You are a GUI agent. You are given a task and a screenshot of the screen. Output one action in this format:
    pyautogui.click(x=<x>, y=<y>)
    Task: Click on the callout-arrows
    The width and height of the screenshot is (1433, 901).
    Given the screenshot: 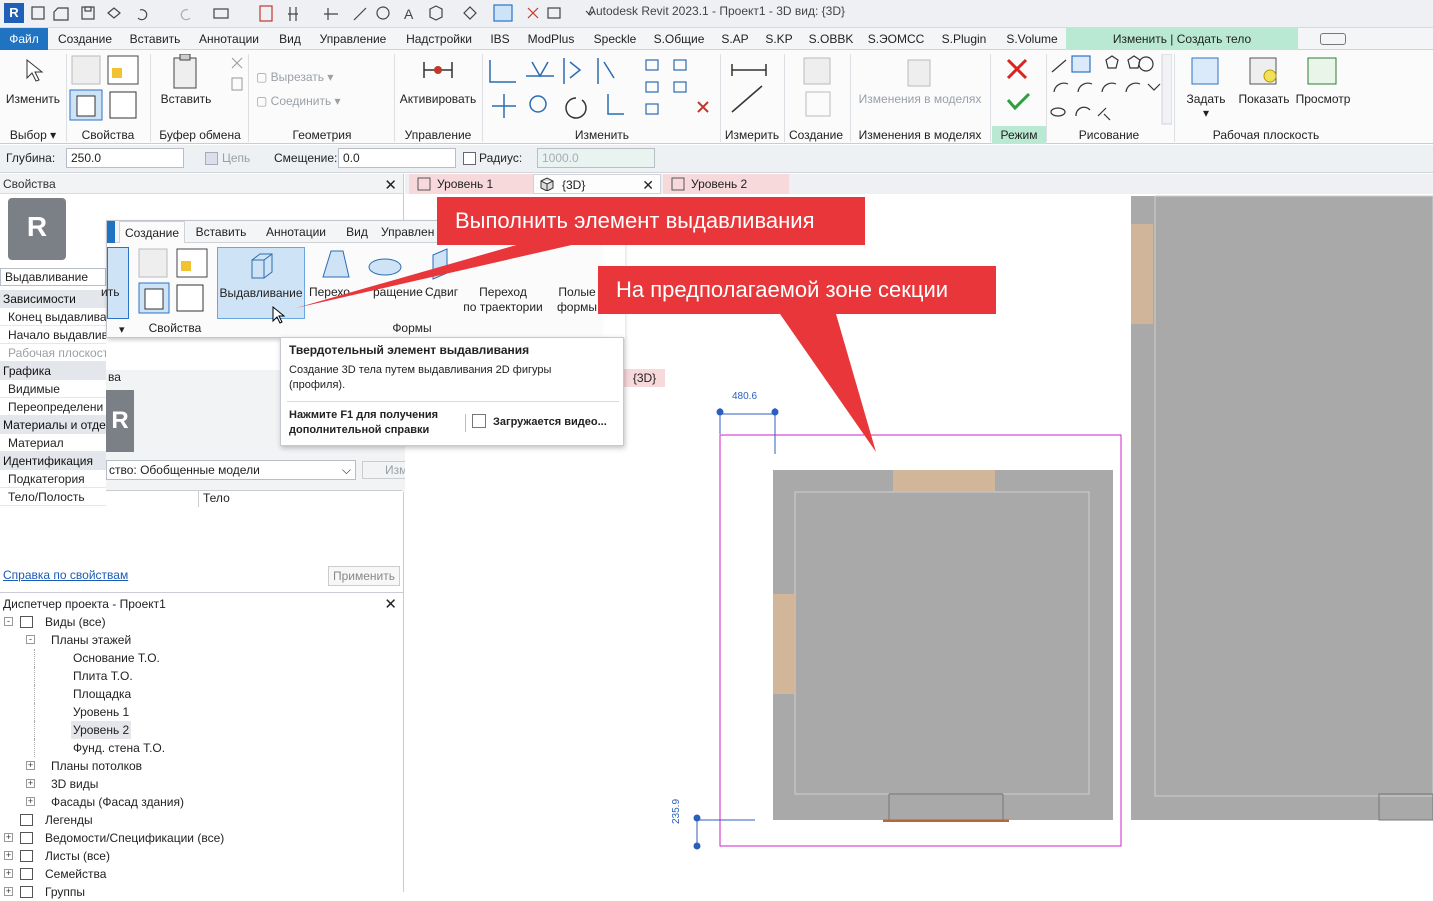 What is the action you would take?
    pyautogui.click(x=586, y=348)
    